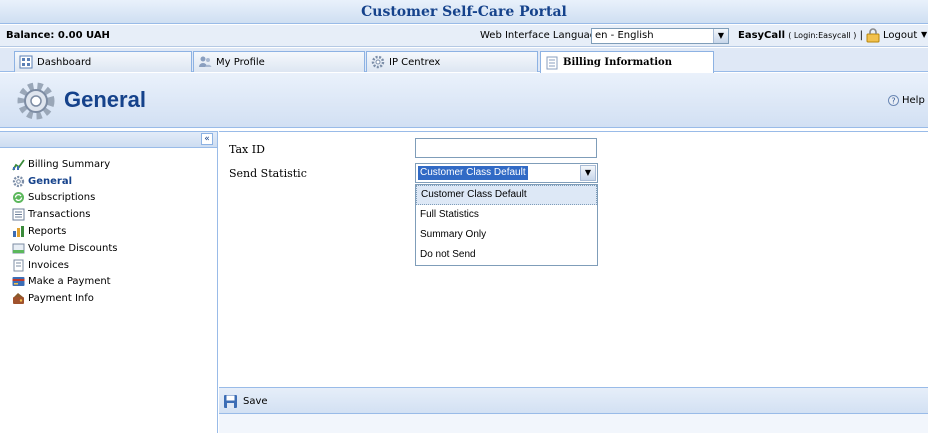  I want to click on sidebar-item-label: Make a Payment, so click(69, 282).